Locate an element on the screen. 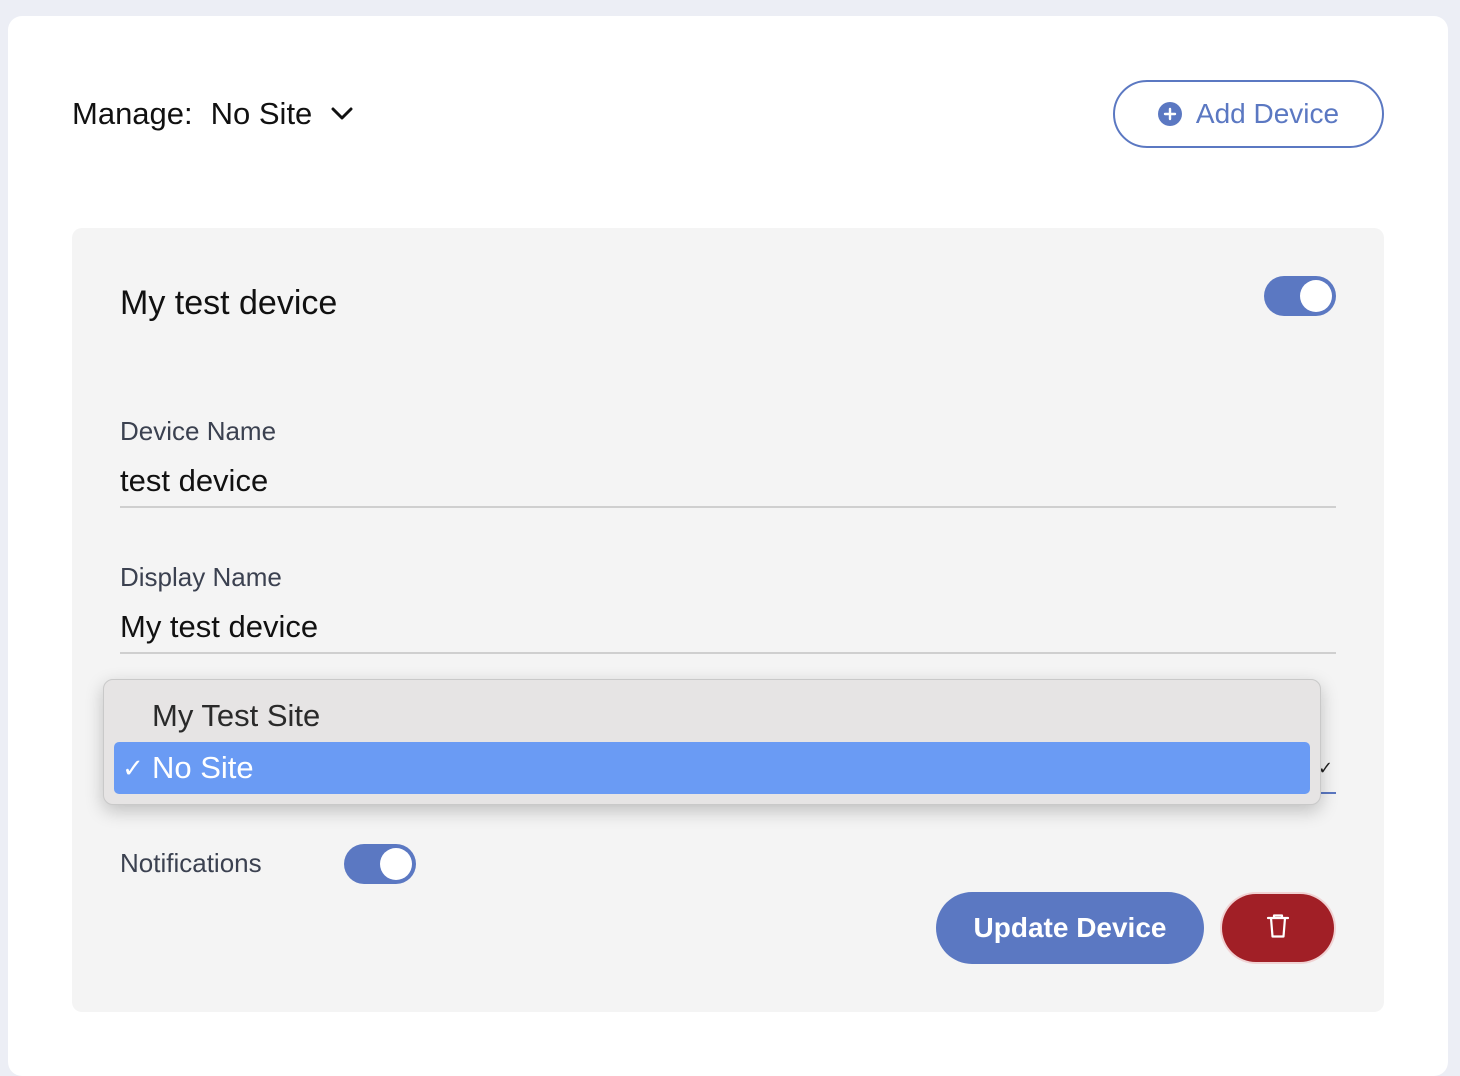 This screenshot has width=1460, height=1076. update-device-button: Update Device is located at coordinates (1070, 928).